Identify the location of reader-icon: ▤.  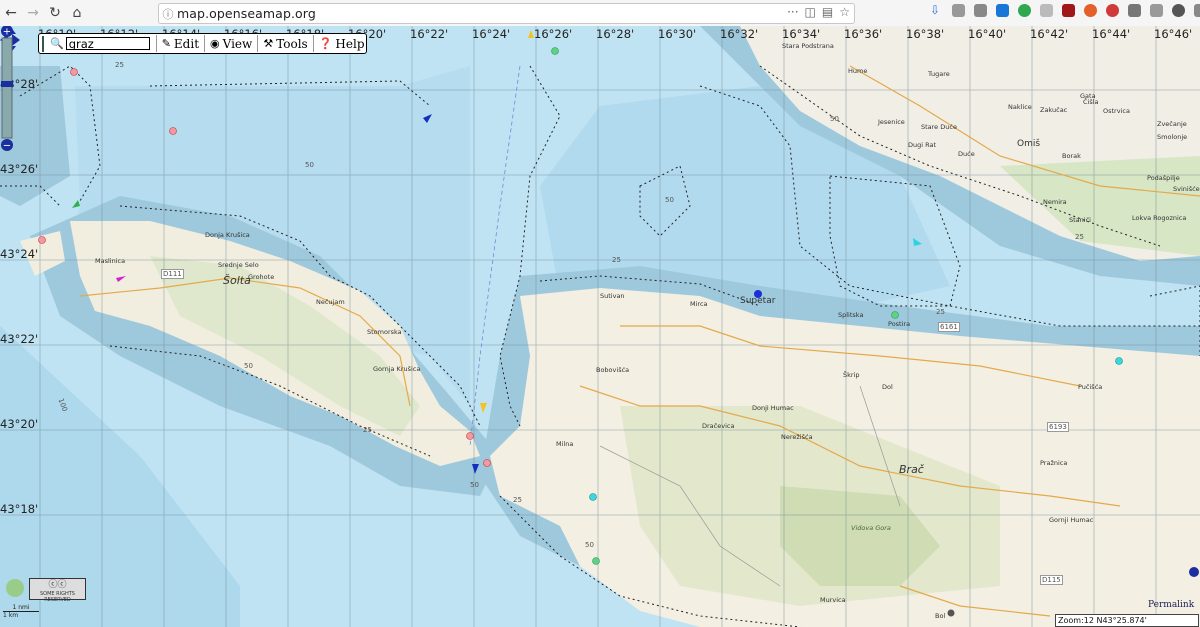
(827, 12).